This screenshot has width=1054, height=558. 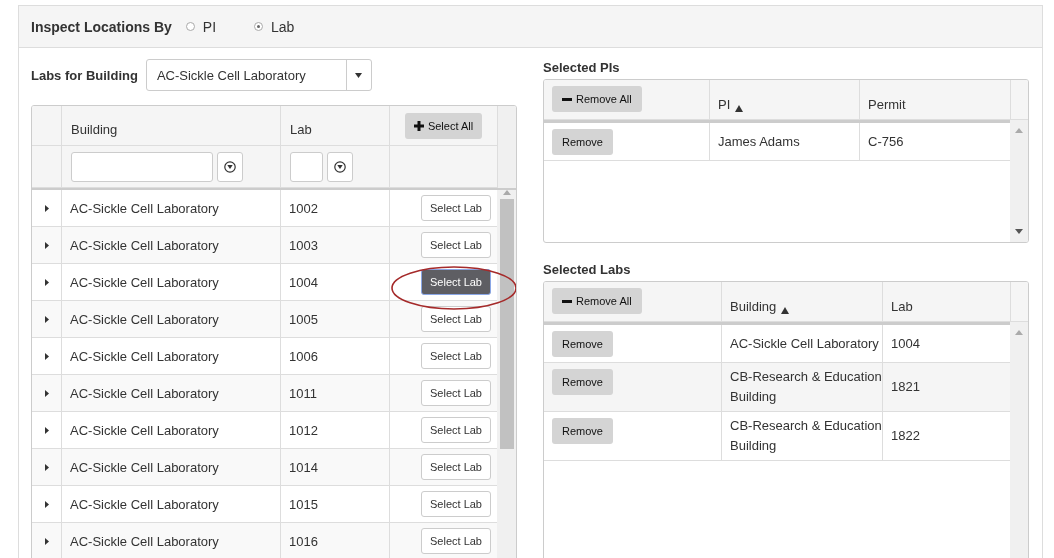 I want to click on radio-label: Lab, so click(x=283, y=26).